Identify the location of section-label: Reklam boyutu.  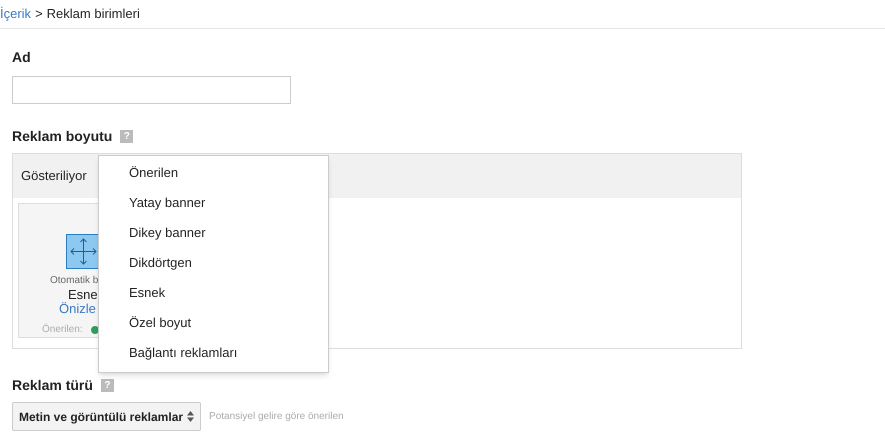
(62, 136).